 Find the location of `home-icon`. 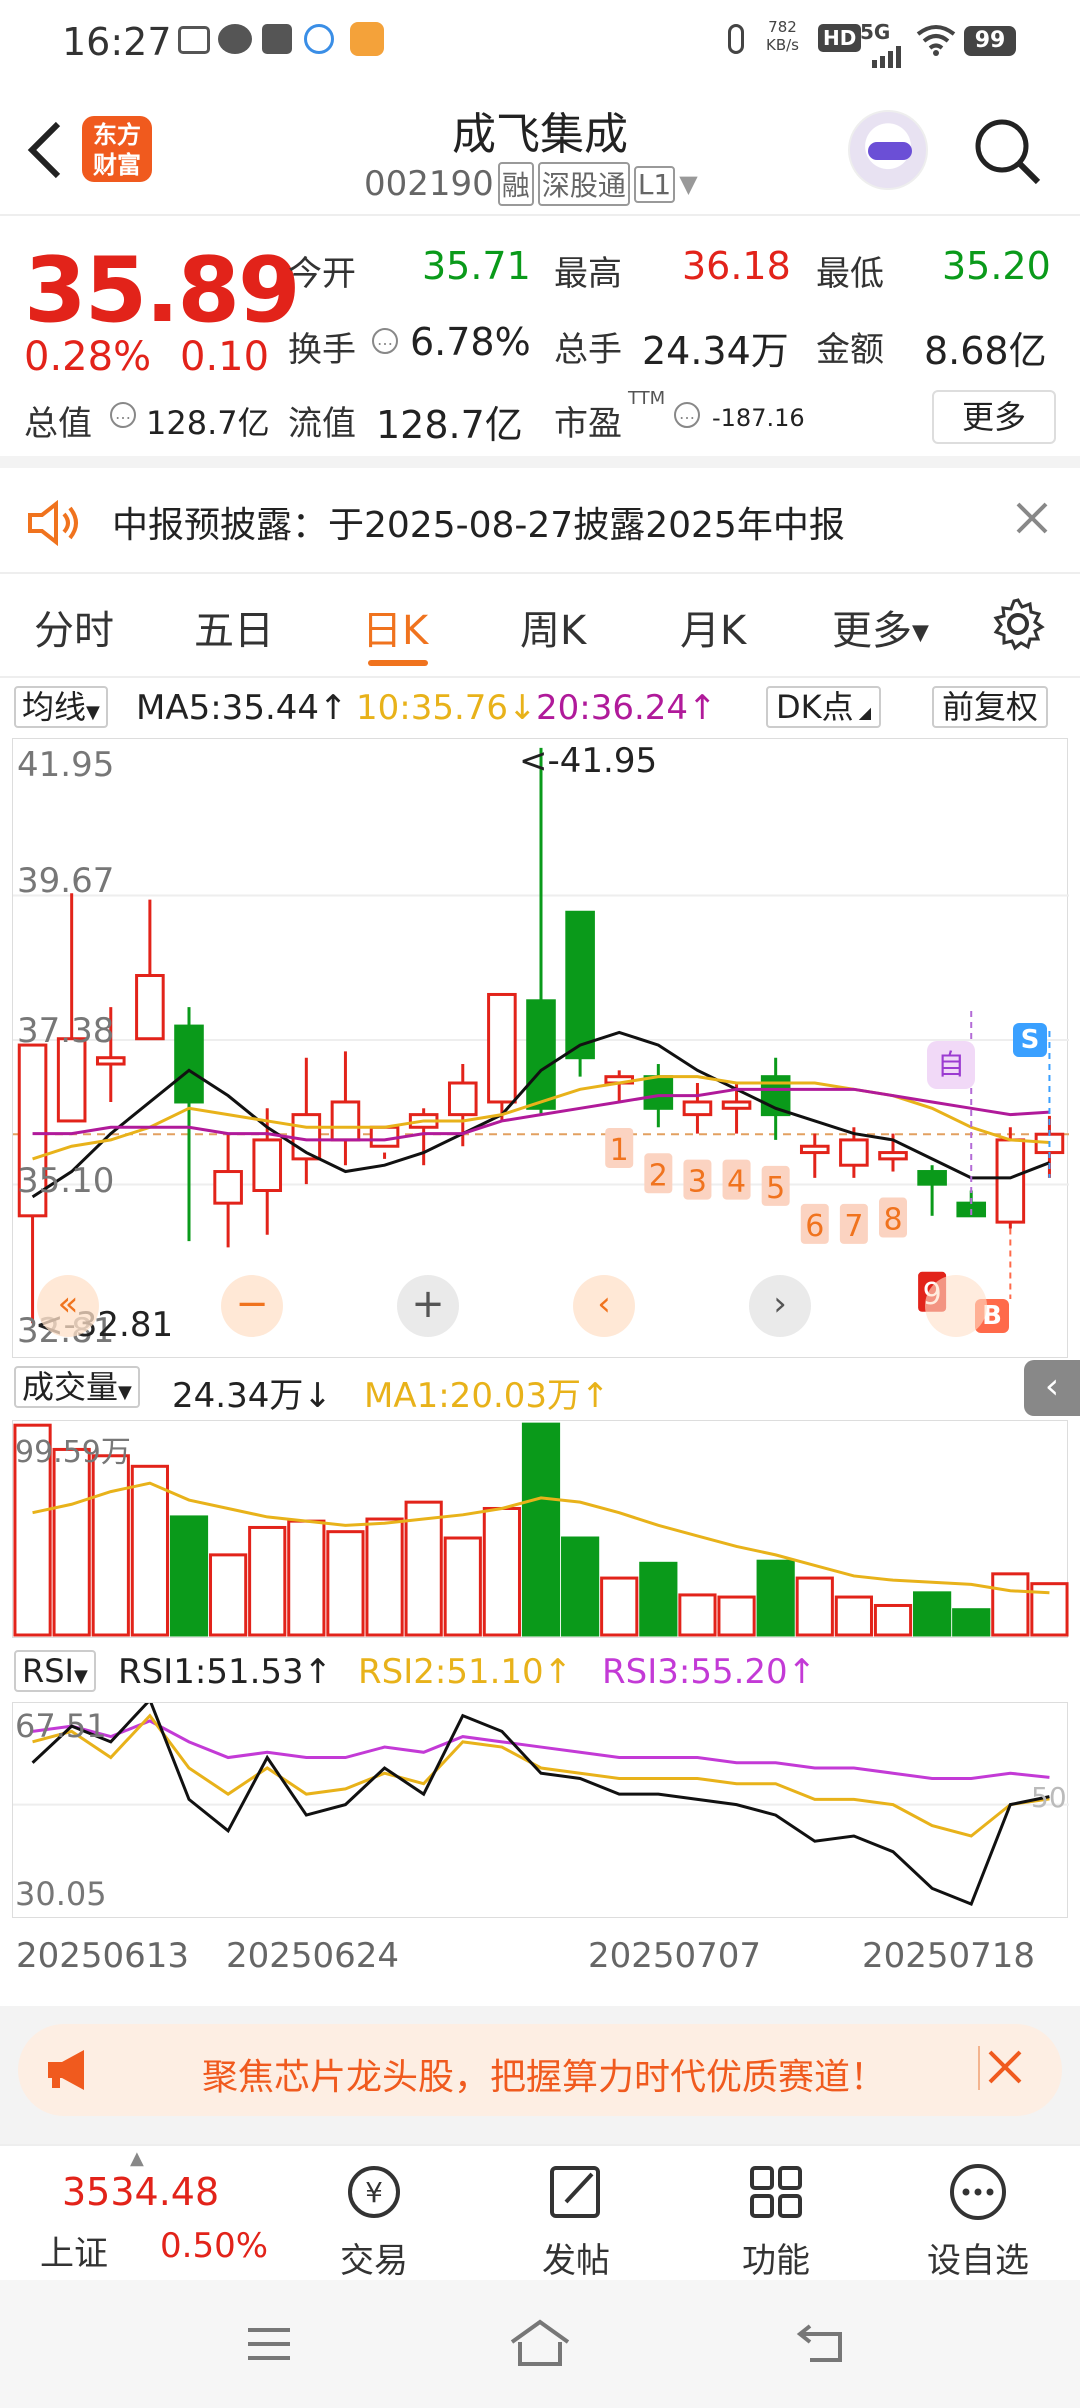

home-icon is located at coordinates (540, 2343).